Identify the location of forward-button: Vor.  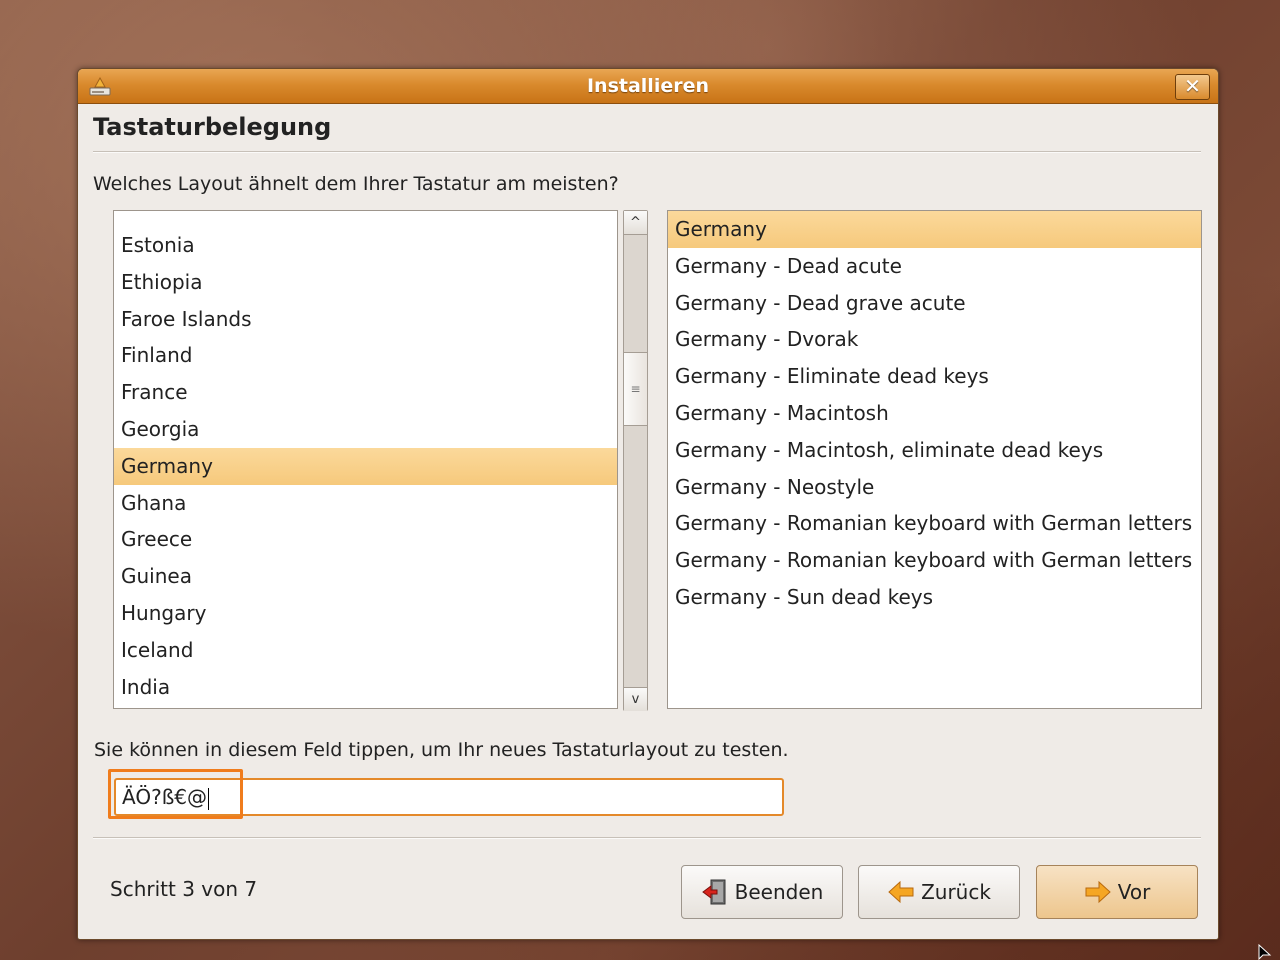
(1117, 892).